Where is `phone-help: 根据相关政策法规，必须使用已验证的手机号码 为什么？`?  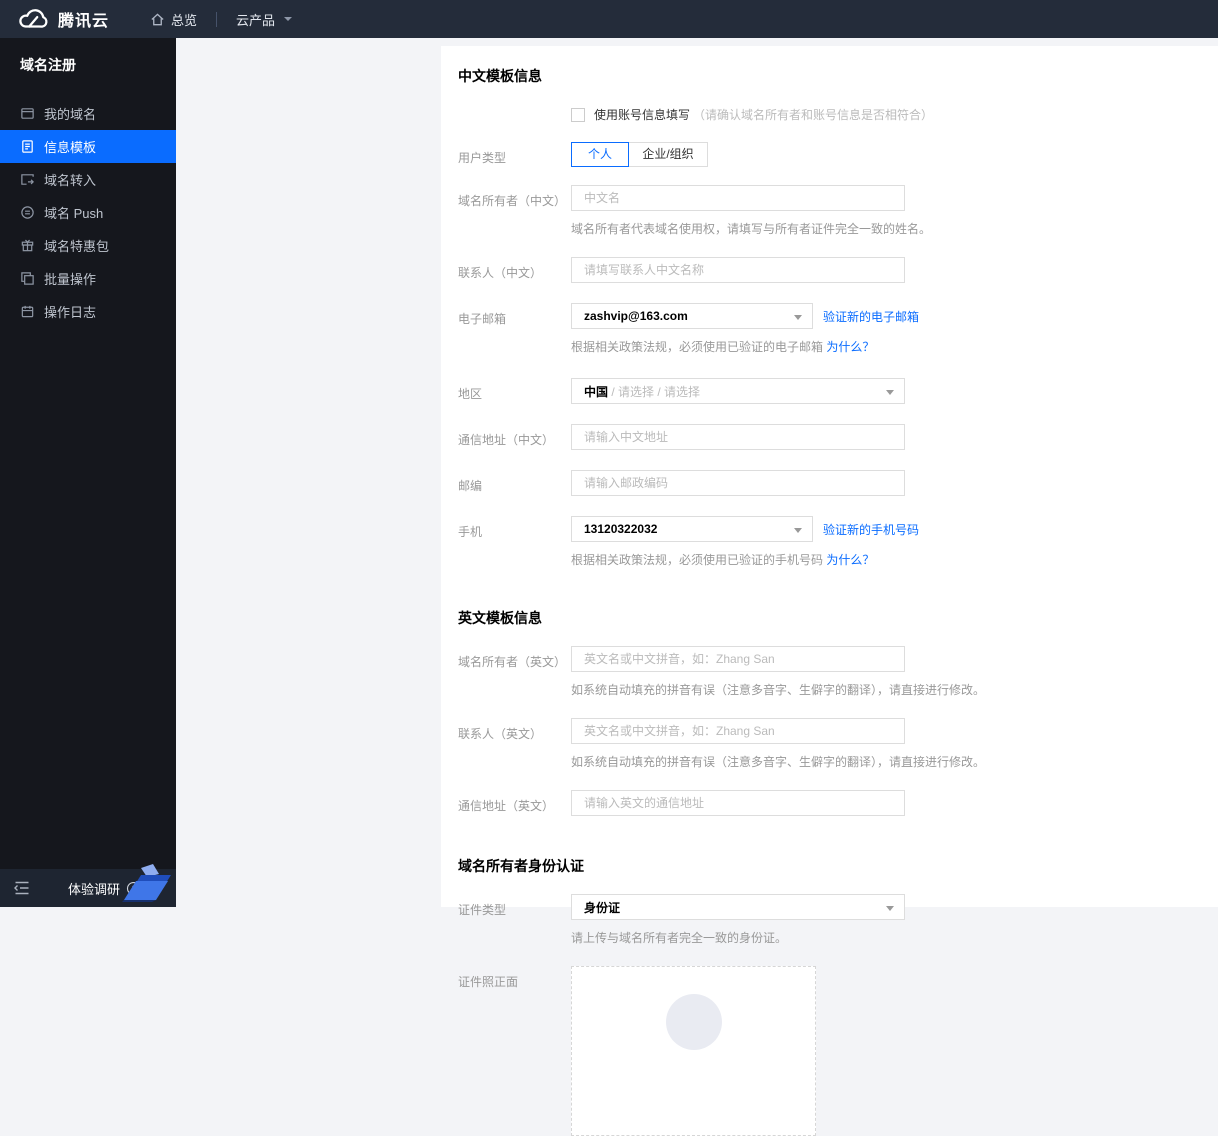
phone-help: 根据相关政策法规，必须使用已验证的手机号码 为什么？ is located at coordinates (745, 559).